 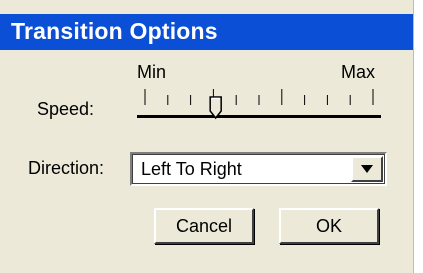 What do you see at coordinates (258, 169) in the screenshot?
I see `direction-select: Left To Right` at bounding box center [258, 169].